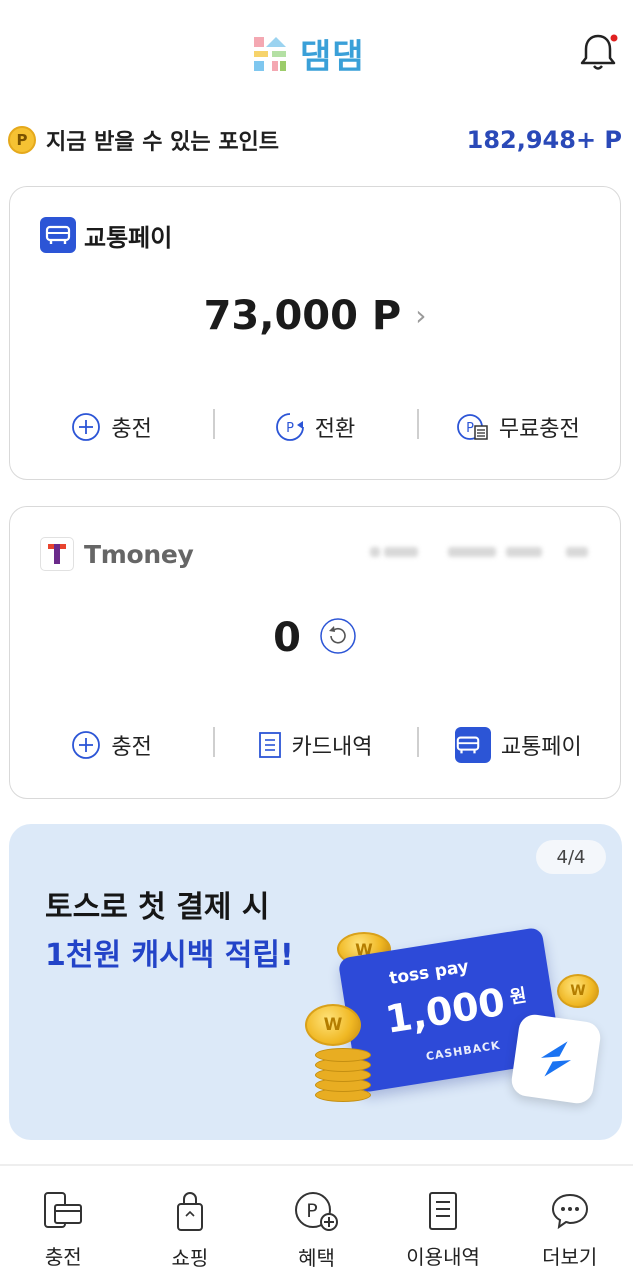 This screenshot has height=1284, width=633. Describe the element at coordinates (316, 1165) in the screenshot. I see `nav-divider` at that location.